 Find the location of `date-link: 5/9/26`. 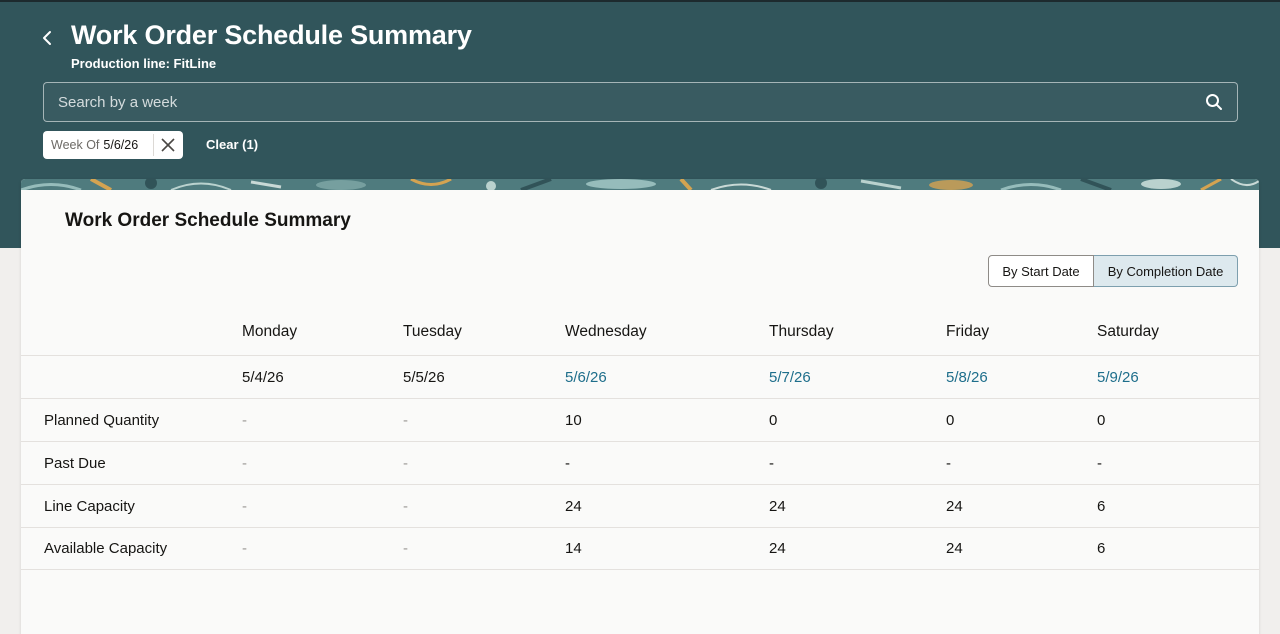

date-link: 5/9/26 is located at coordinates (1118, 377).